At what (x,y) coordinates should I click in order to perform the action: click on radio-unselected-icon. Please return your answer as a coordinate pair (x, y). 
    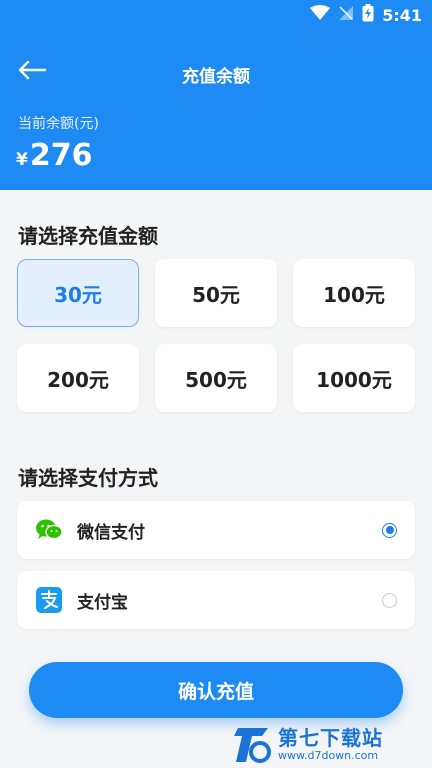
    Looking at the image, I should click on (389, 600).